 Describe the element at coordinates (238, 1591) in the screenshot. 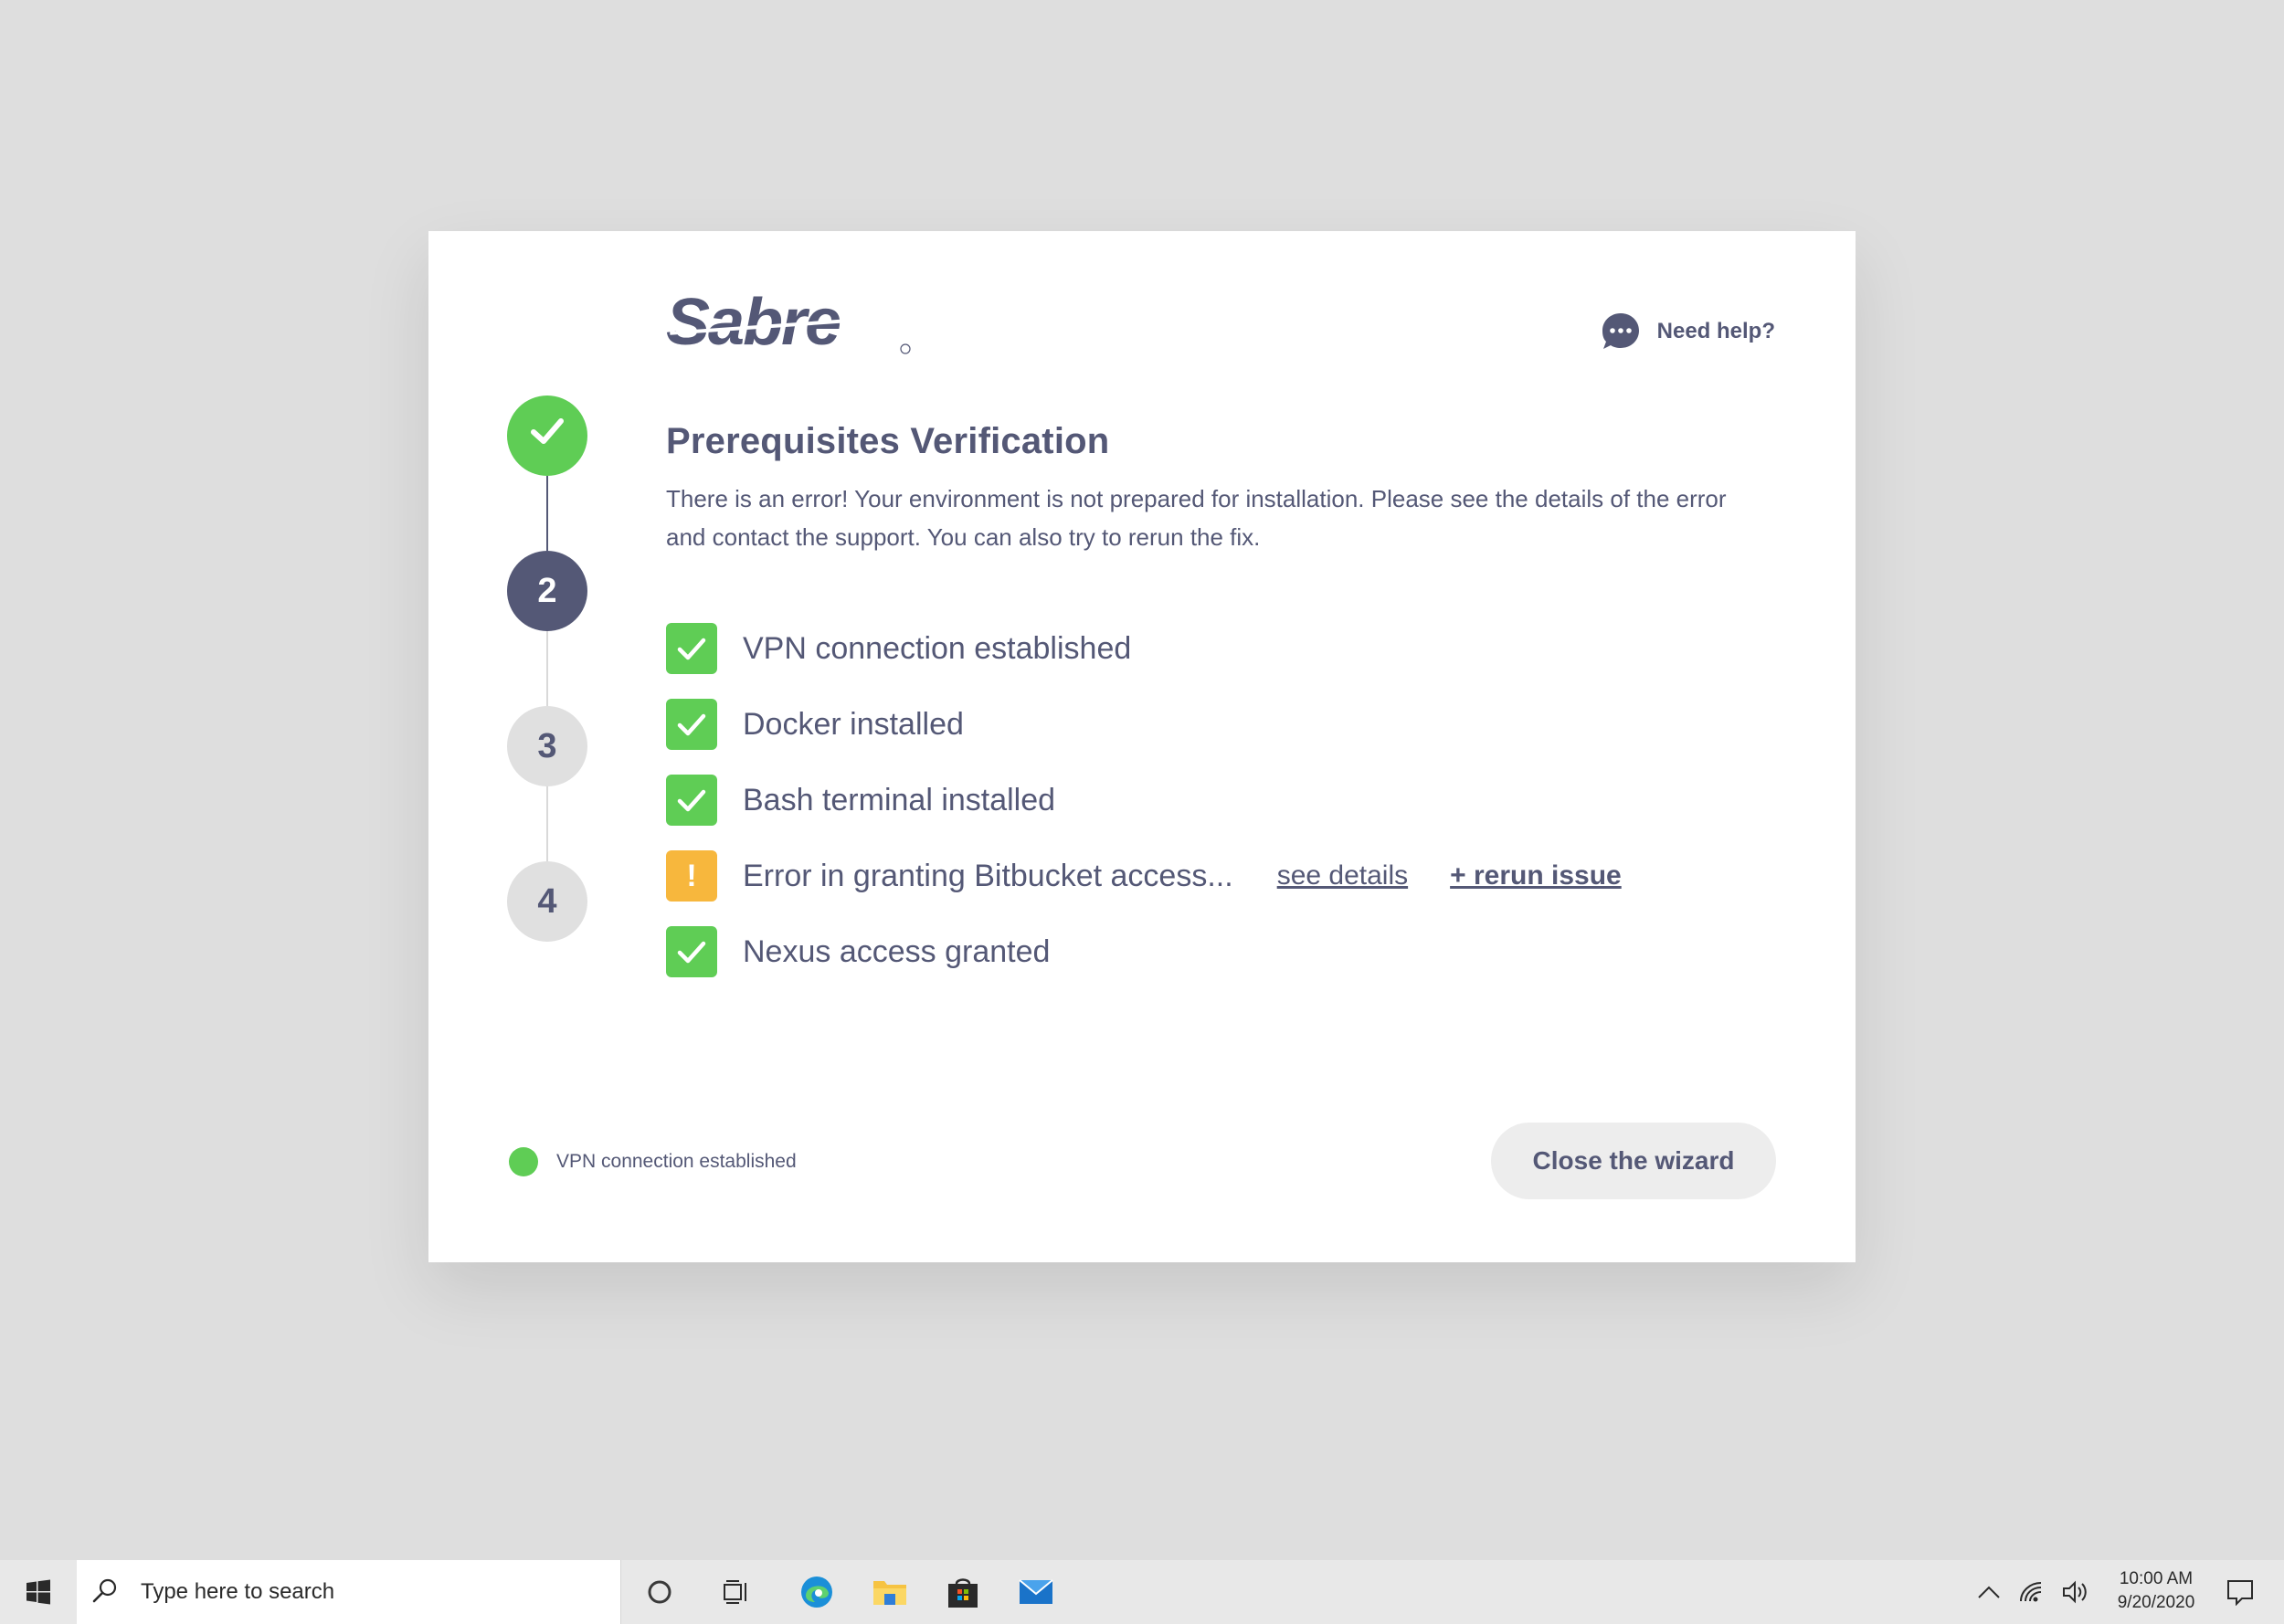

I see `search-placeholder: Type here to search` at that location.